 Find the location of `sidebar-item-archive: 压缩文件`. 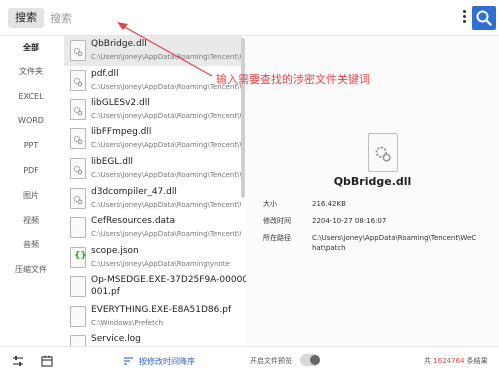

sidebar-item-archive: 压缩文件 is located at coordinates (31, 270).